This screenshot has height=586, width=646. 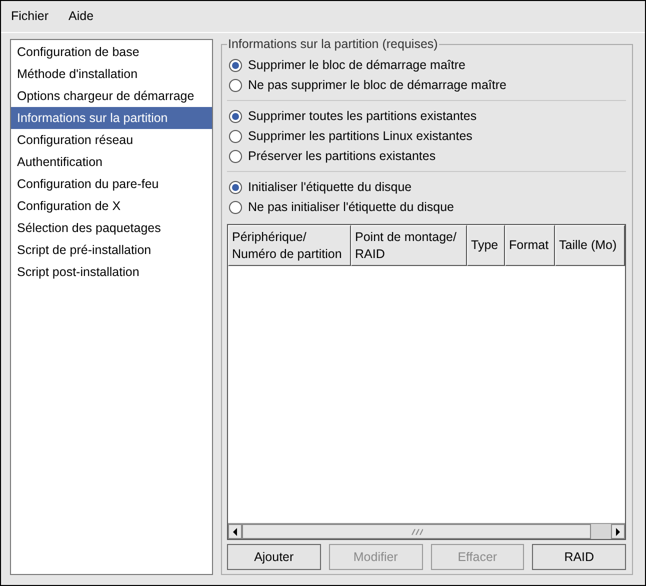 What do you see at coordinates (111, 184) in the screenshot?
I see `sidebar-item: Configuration du pare-feu` at bounding box center [111, 184].